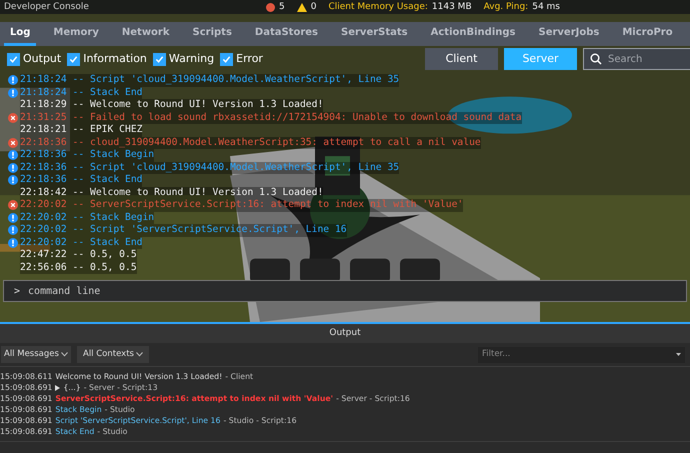 This screenshot has height=453, width=690. Describe the element at coordinates (461, 59) in the screenshot. I see `scope-button: Client` at that location.